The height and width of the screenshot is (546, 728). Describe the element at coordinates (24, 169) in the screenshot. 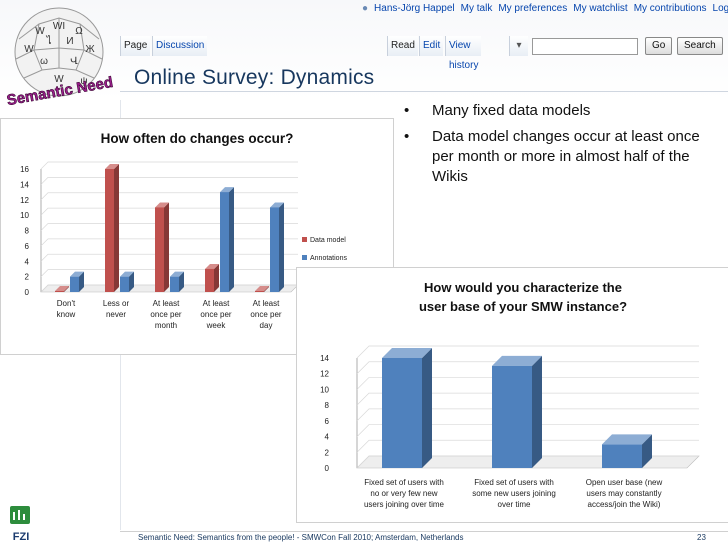

I see `y-tick-label: 16` at that location.